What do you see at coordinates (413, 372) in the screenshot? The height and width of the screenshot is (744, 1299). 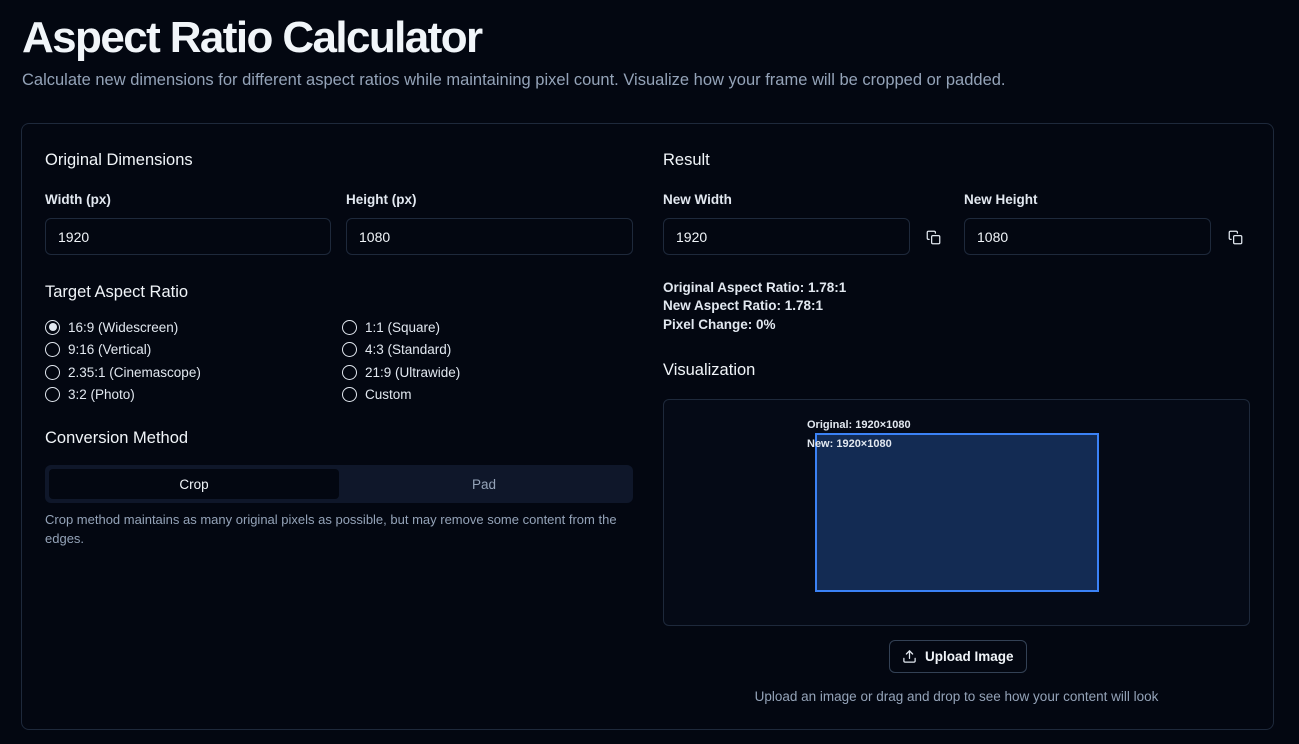 I see `radio-label: 21:9 (Ultrawide)` at bounding box center [413, 372].